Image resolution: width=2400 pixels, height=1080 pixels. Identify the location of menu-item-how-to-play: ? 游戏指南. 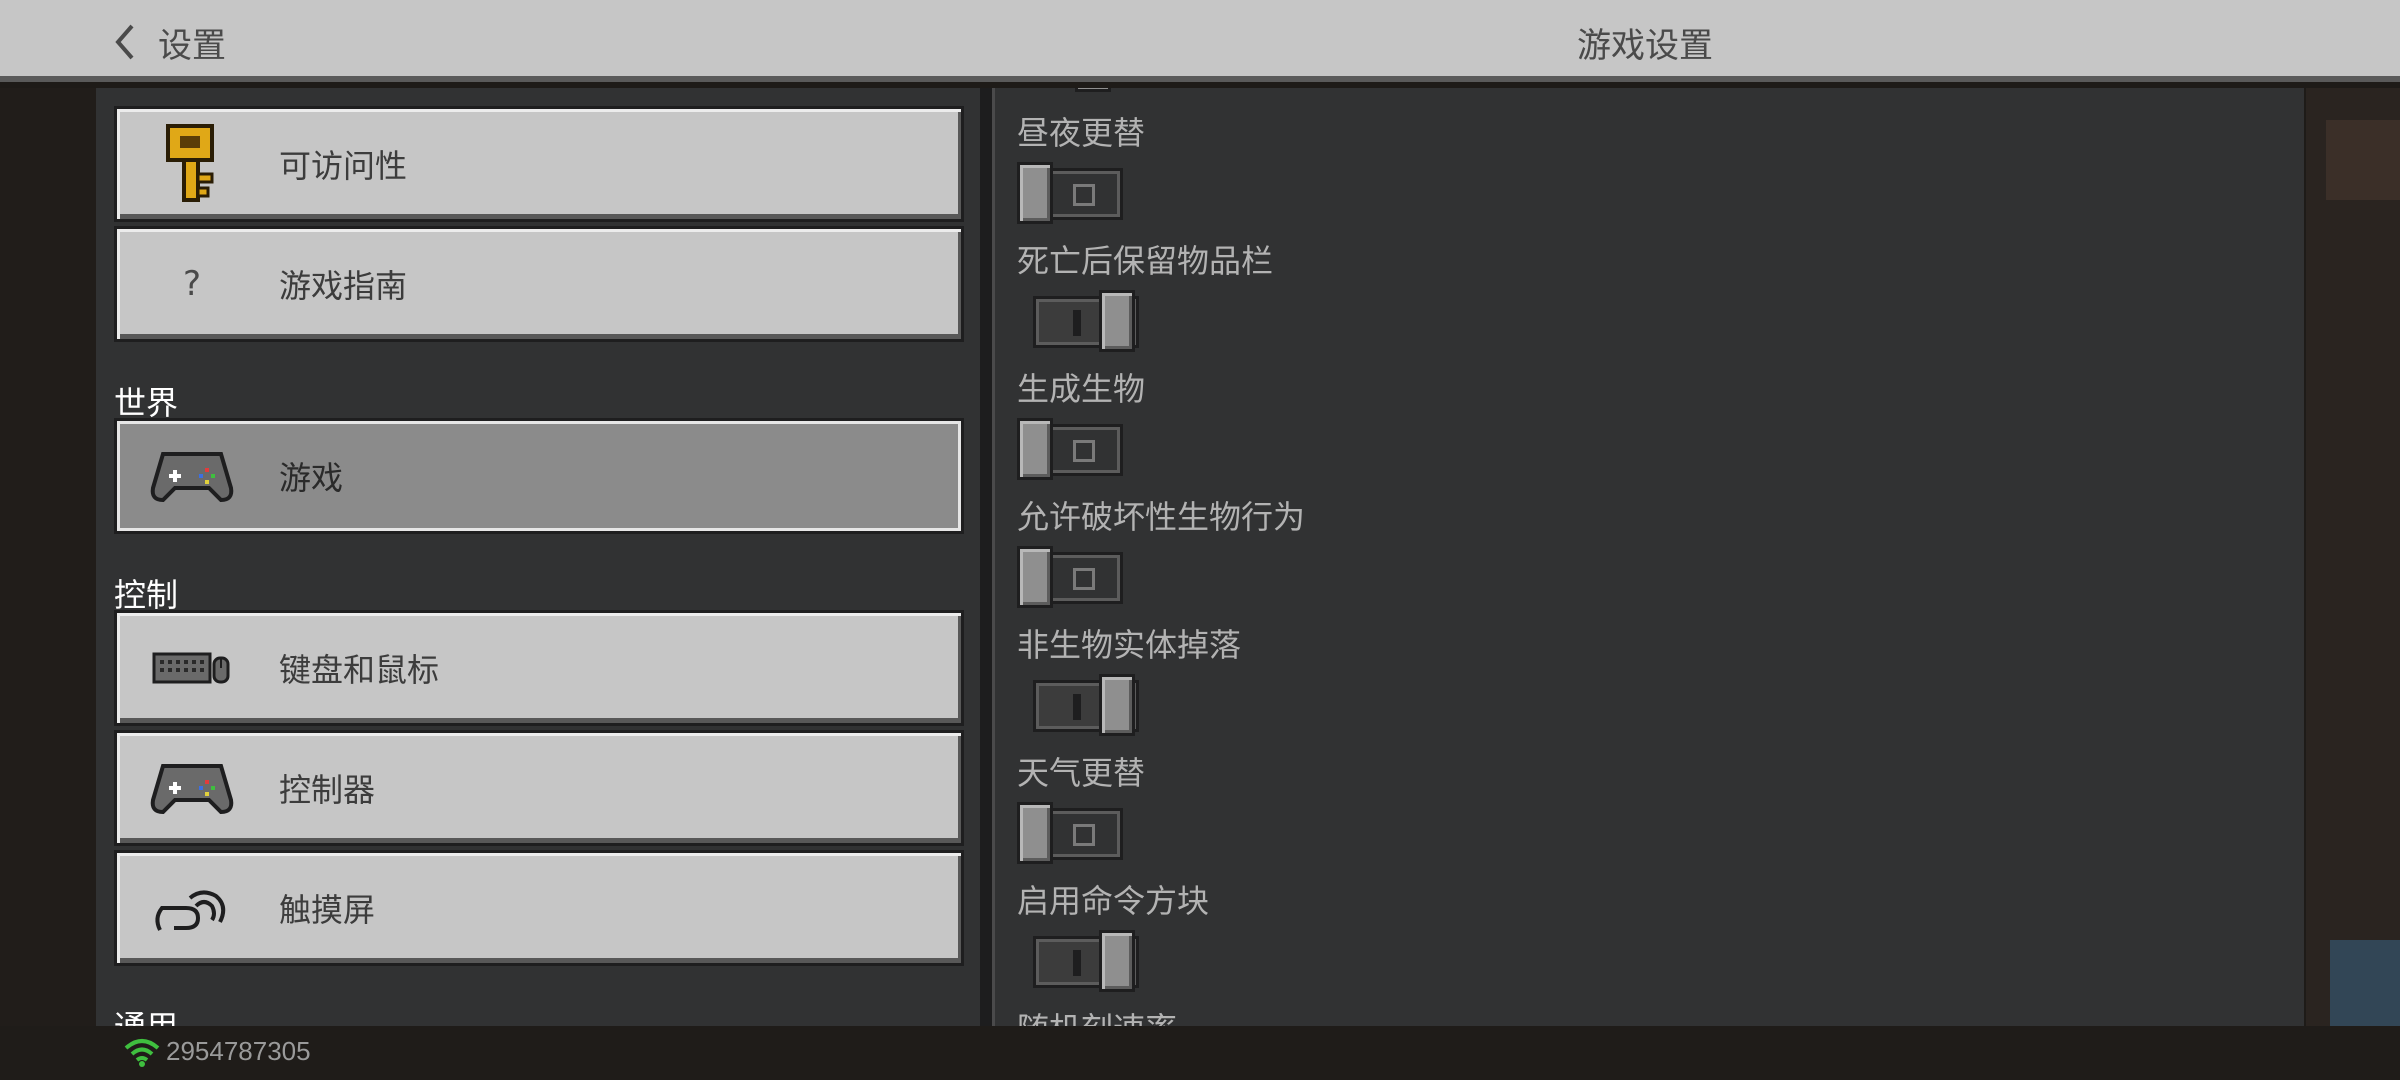
(539, 284).